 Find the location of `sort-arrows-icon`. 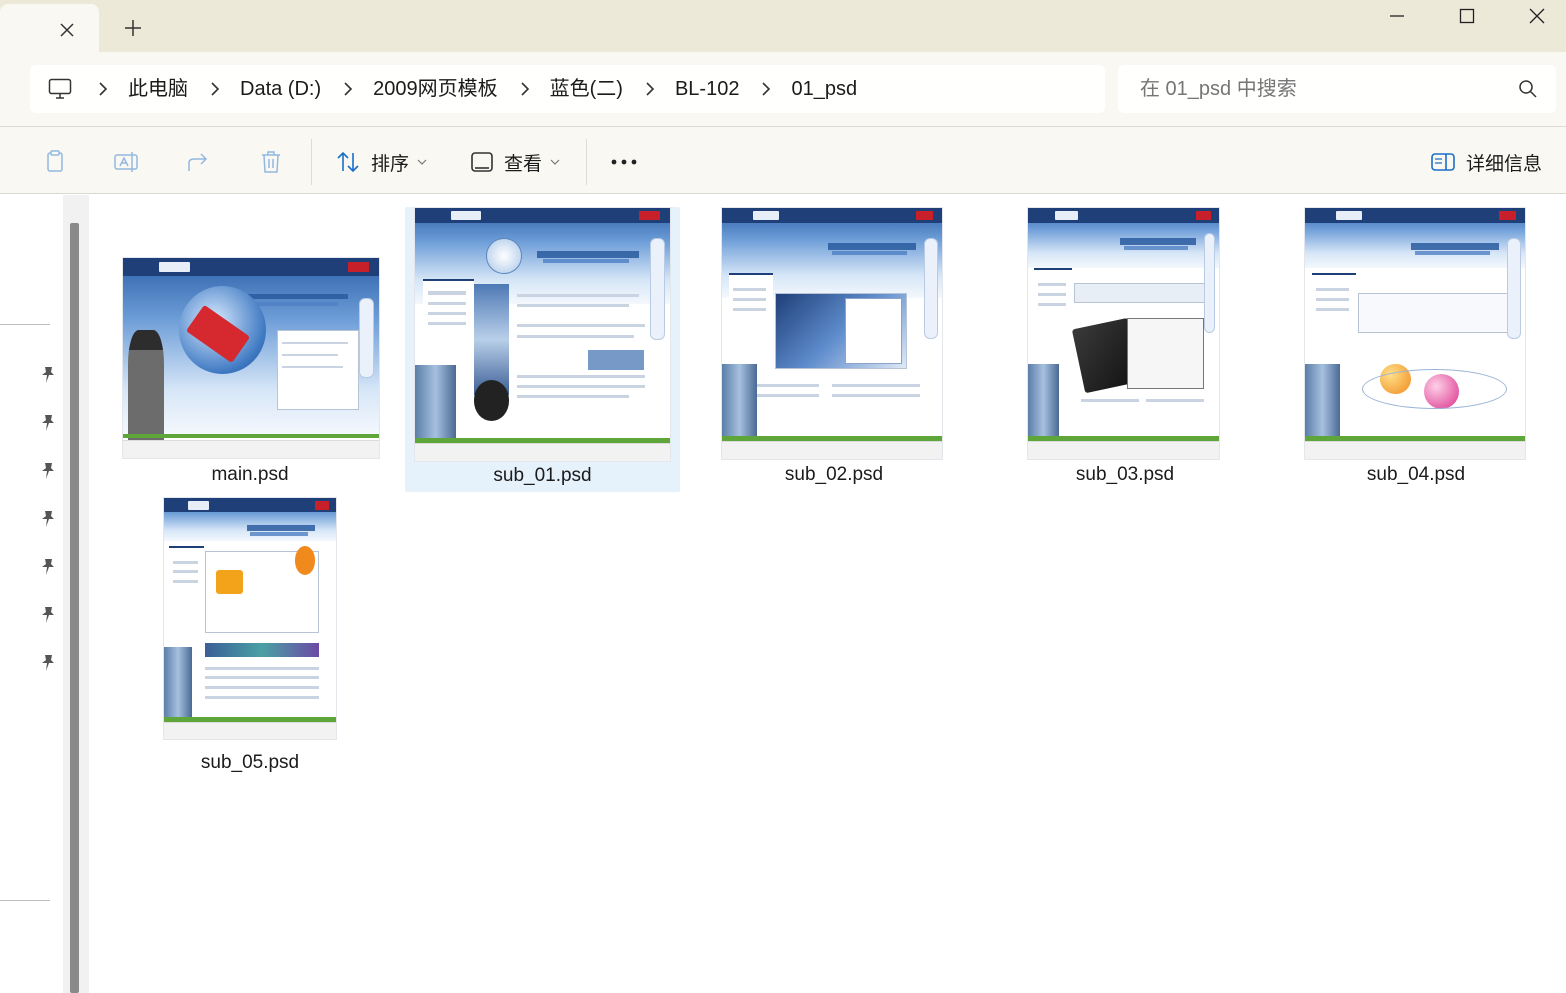

sort-arrows-icon is located at coordinates (348, 162).